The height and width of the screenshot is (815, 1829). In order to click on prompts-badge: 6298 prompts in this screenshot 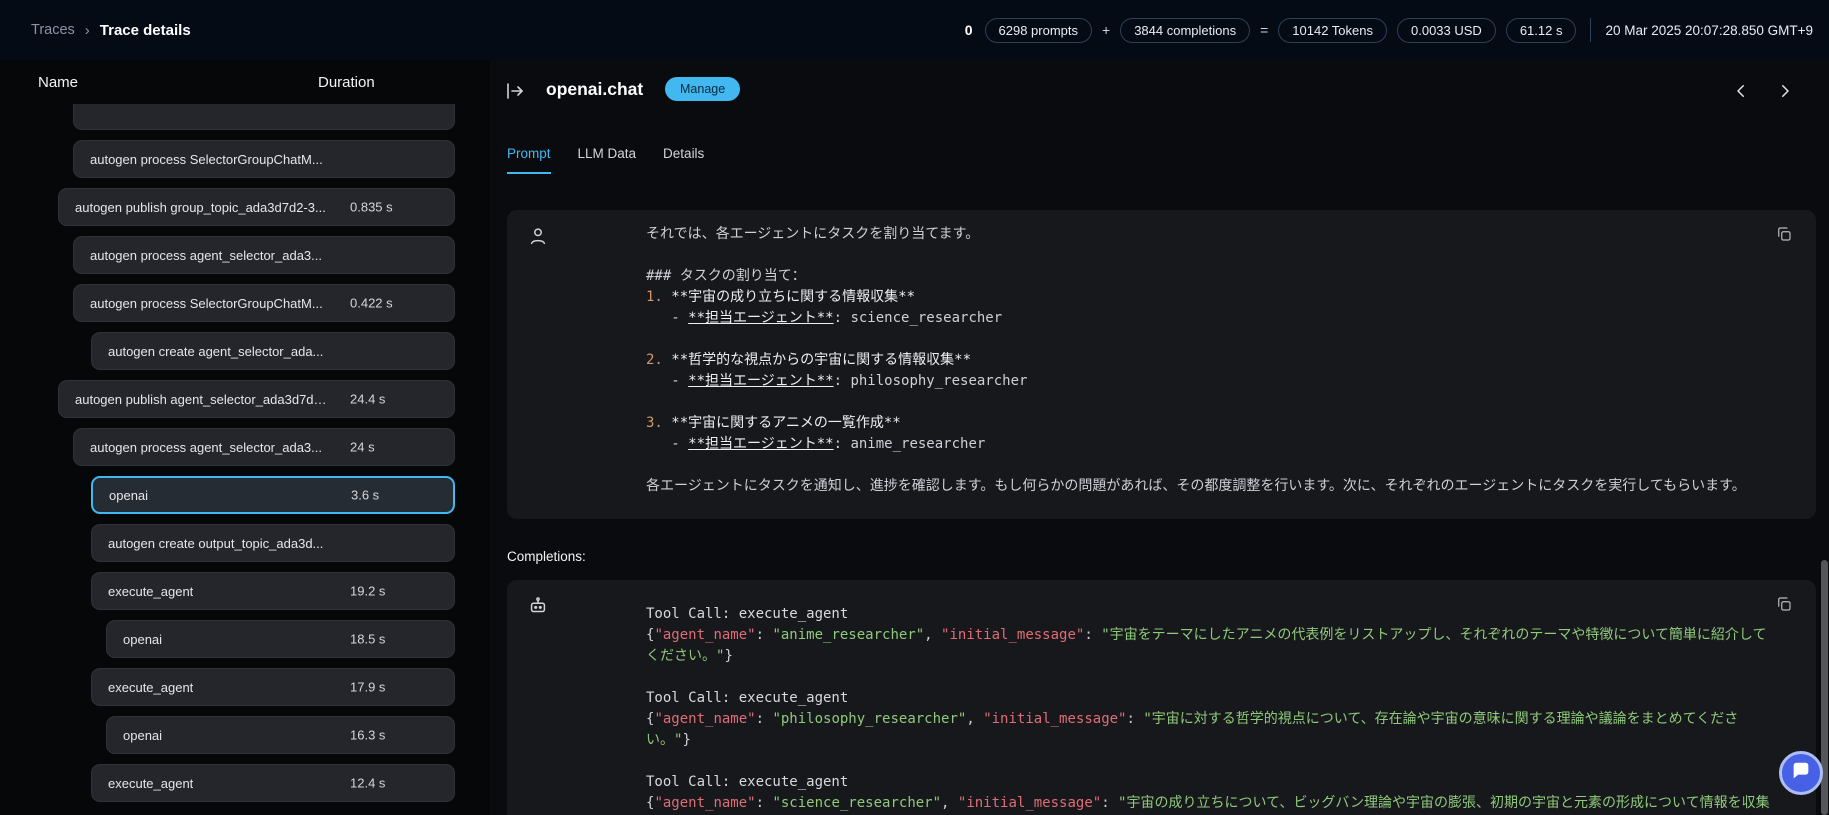, I will do `click(1038, 30)`.